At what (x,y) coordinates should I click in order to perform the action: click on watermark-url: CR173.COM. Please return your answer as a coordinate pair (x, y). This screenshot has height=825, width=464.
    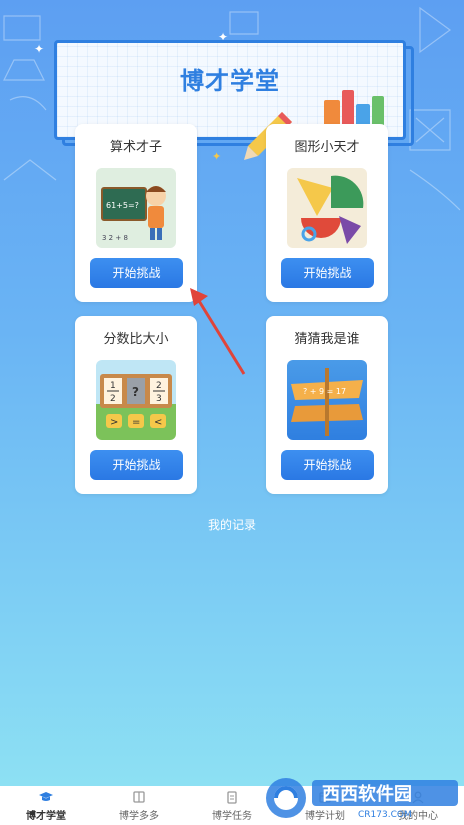
    Looking at the image, I should click on (385, 815).